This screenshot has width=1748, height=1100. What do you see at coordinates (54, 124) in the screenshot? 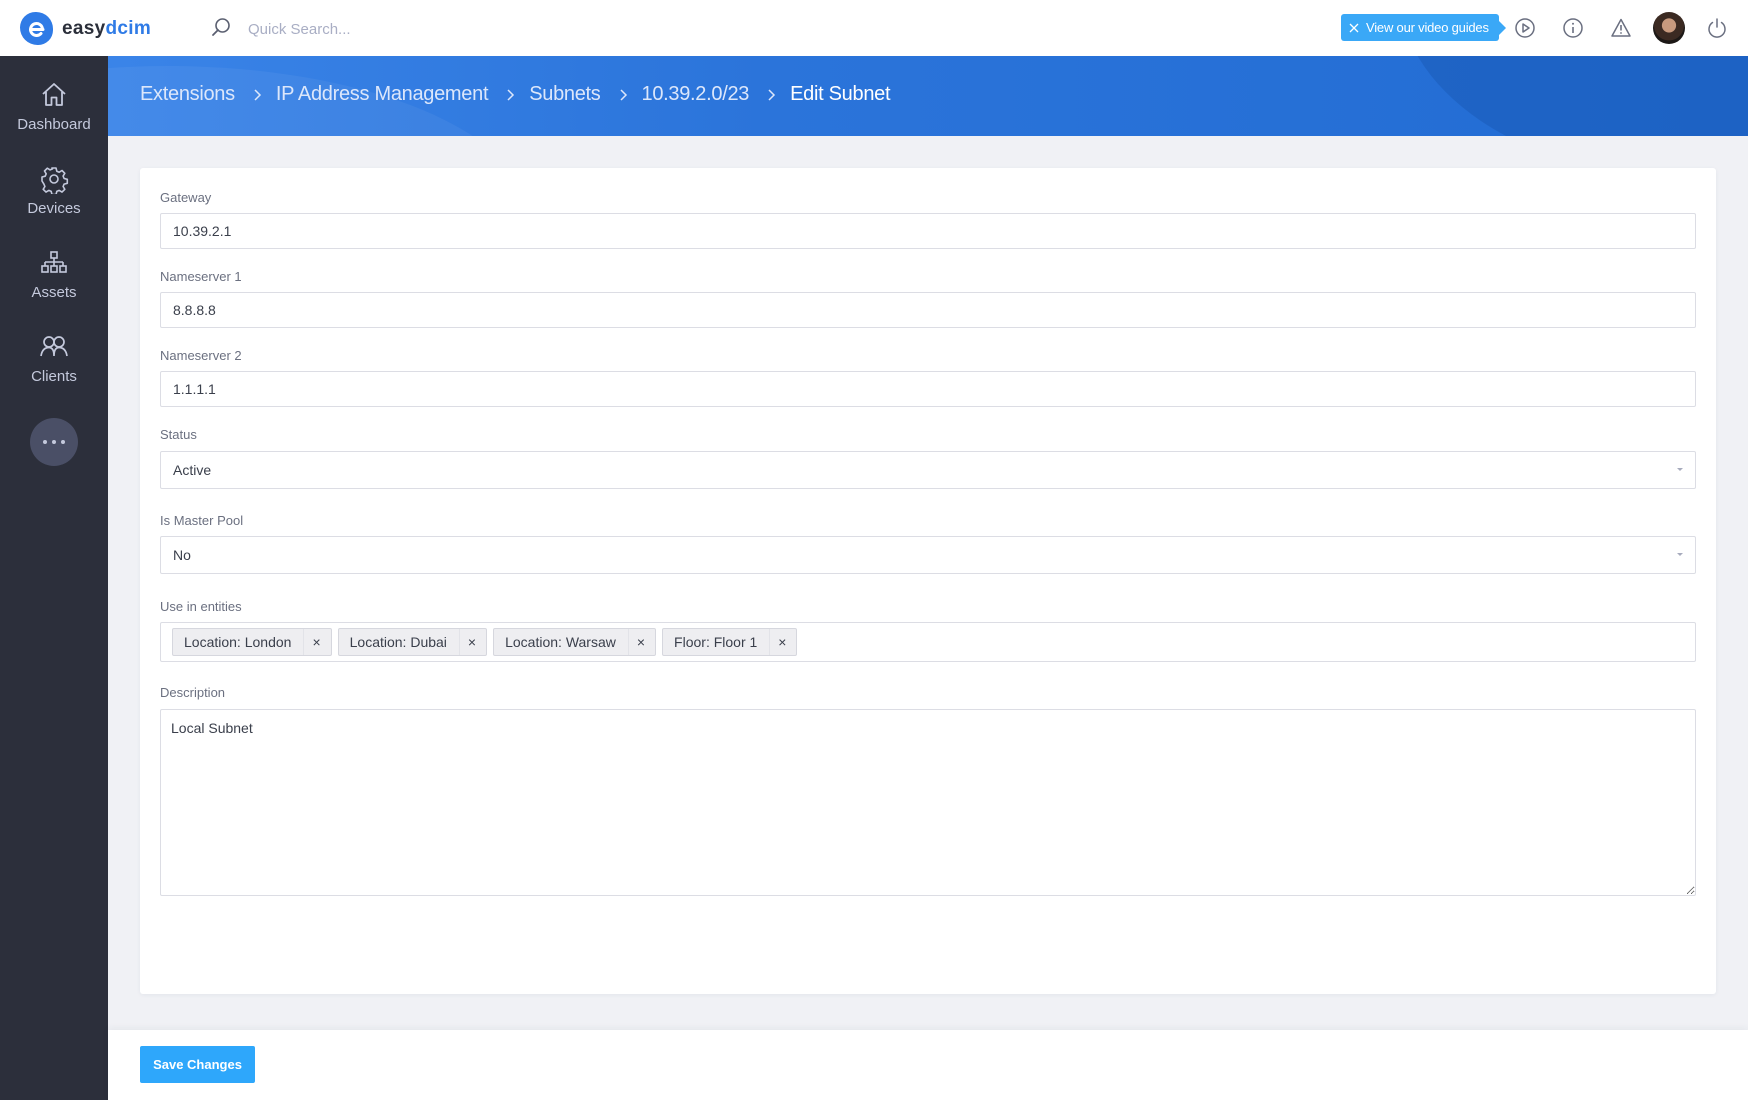
I see `sidebar-item-label: Dashboard` at bounding box center [54, 124].